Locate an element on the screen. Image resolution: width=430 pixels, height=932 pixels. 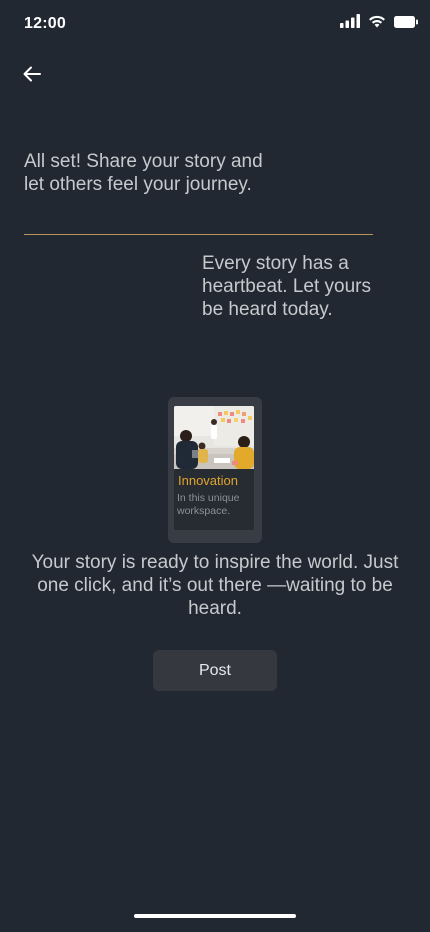
wifi-icon is located at coordinates (377, 23).